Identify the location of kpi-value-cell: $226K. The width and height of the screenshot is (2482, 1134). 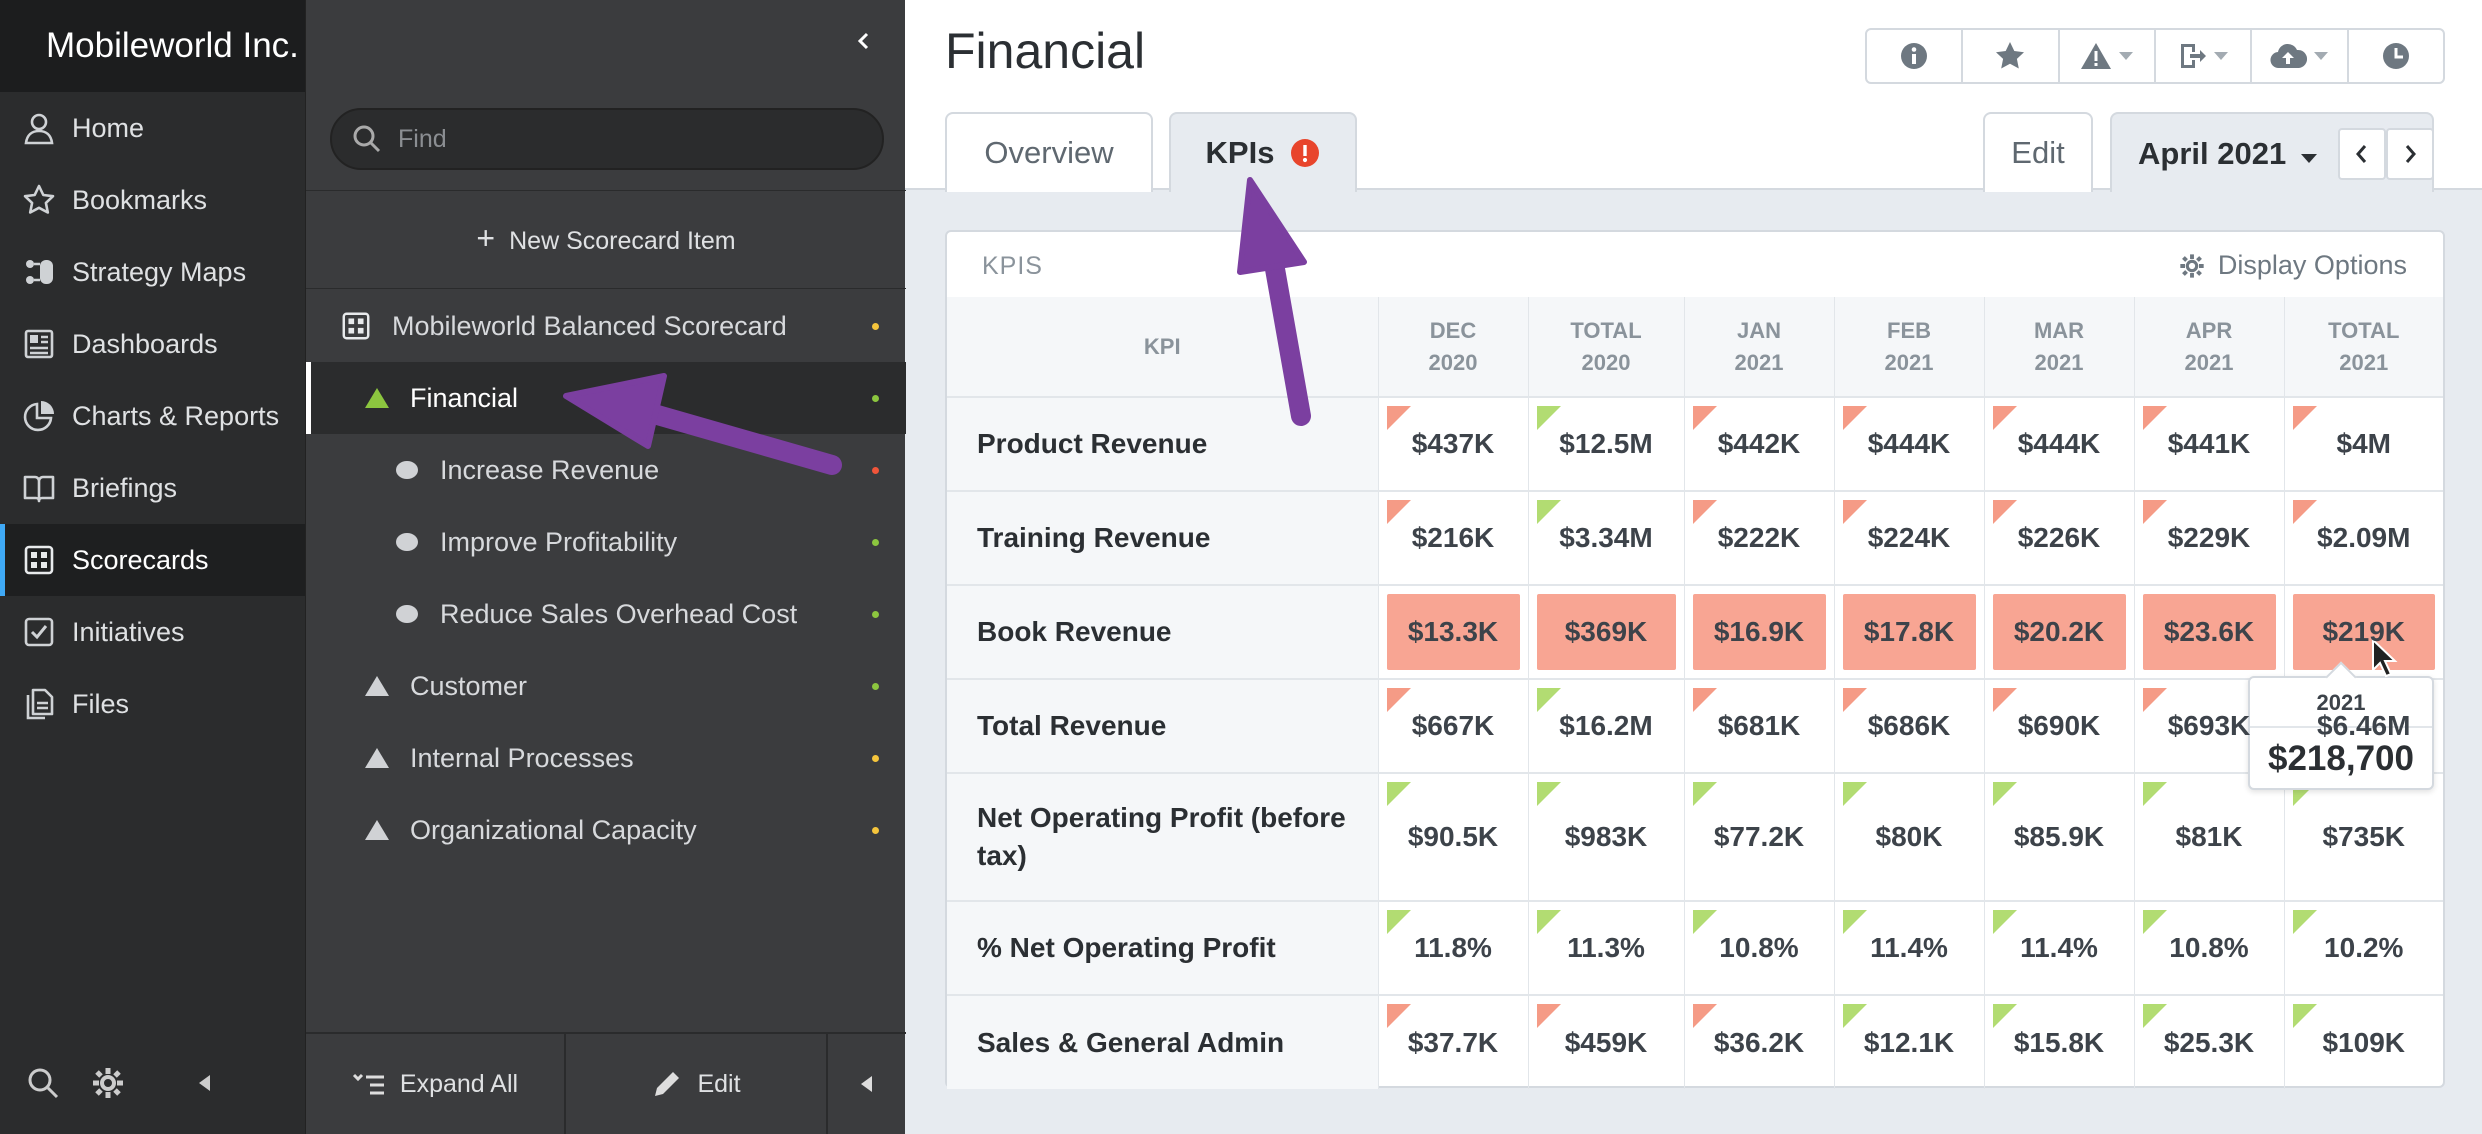
(2058, 537).